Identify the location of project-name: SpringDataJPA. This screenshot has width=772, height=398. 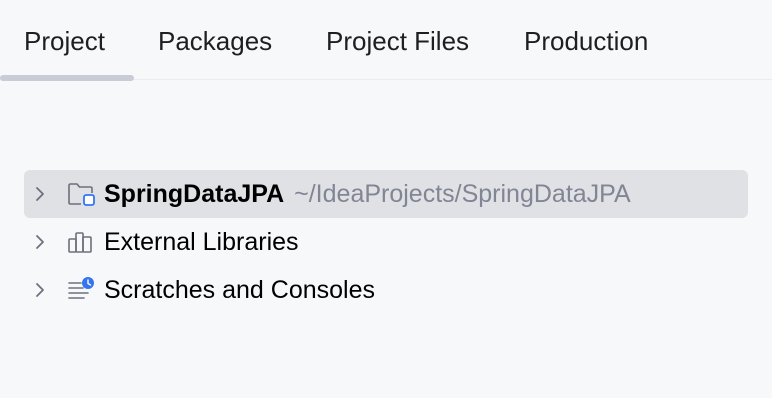
(194, 194).